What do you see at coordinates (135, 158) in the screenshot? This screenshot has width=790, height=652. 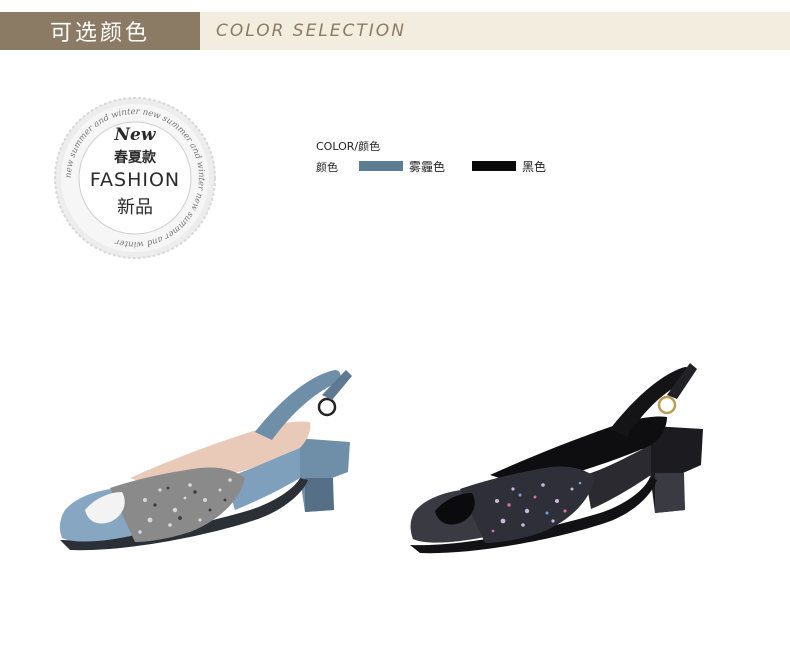 I see `badge-season-label: 春夏款` at bounding box center [135, 158].